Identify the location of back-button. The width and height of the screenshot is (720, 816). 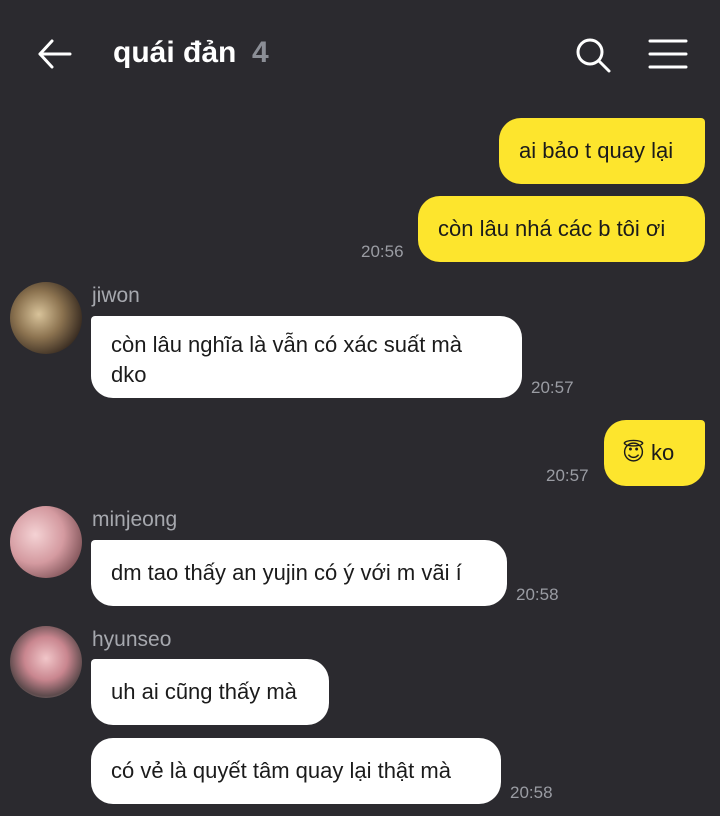
(54, 54).